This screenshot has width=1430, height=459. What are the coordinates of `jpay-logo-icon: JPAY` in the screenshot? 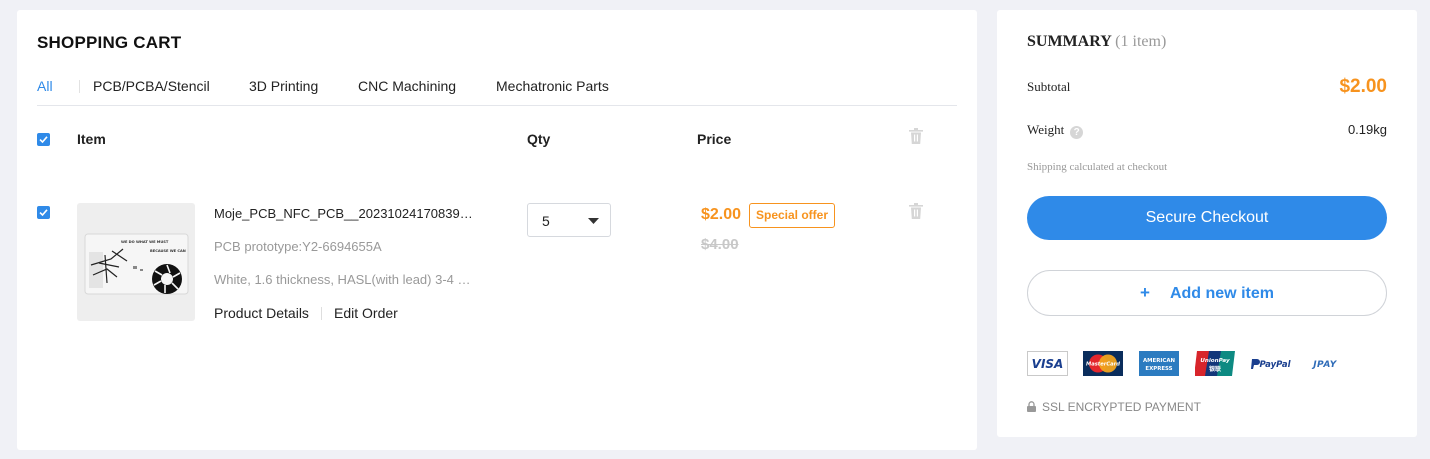 It's located at (1324, 365).